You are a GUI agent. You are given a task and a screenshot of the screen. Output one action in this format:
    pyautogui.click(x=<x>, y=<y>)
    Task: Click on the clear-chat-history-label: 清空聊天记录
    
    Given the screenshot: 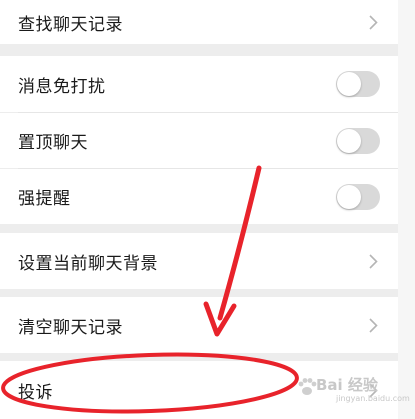 What is the action you would take?
    pyautogui.click(x=70, y=327)
    